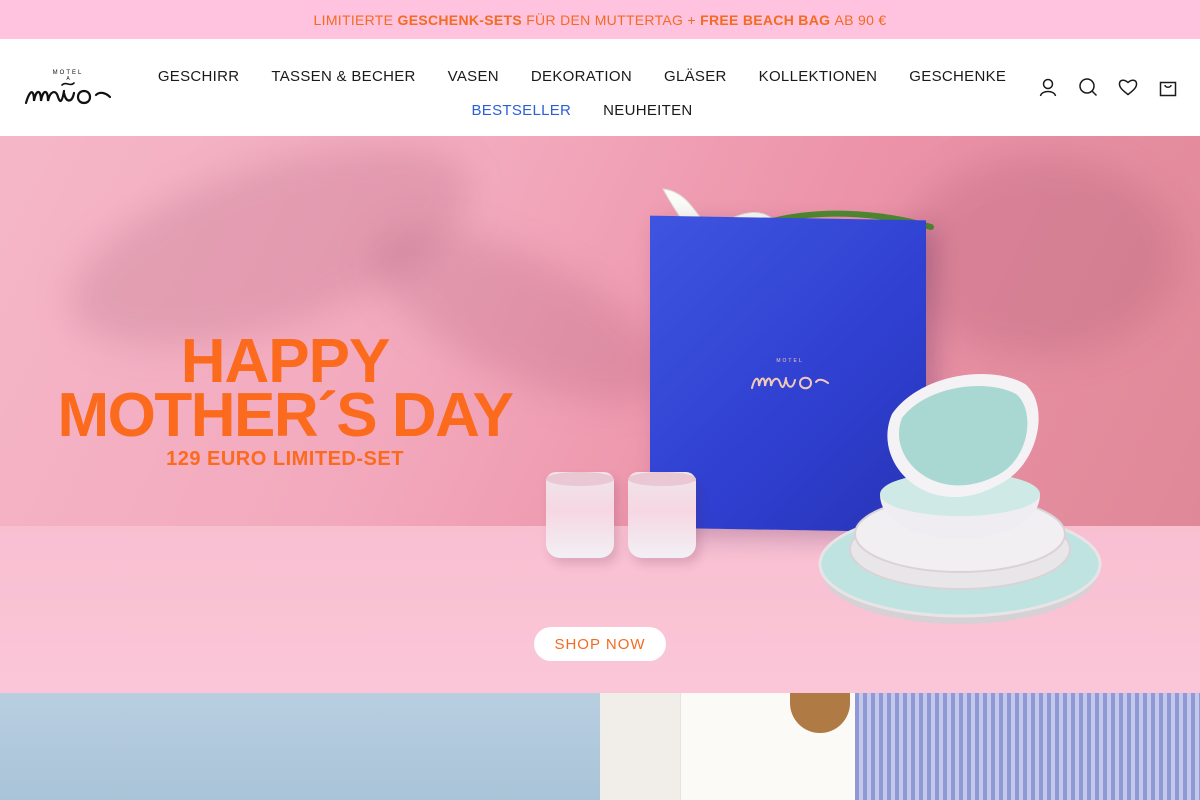  What do you see at coordinates (1108, 87) in the screenshot?
I see `header-icons` at bounding box center [1108, 87].